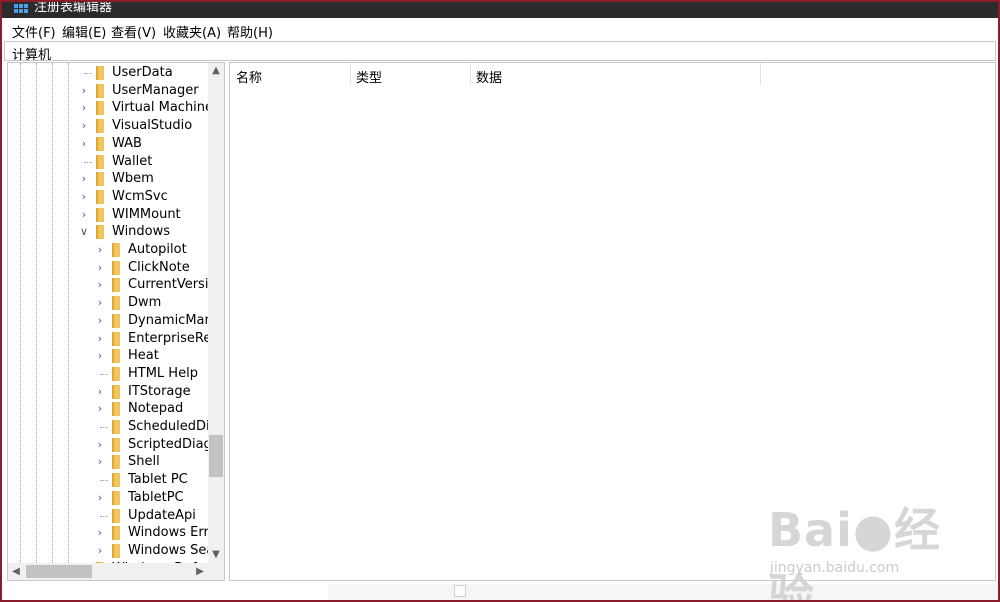  What do you see at coordinates (158, 480) in the screenshot?
I see `tree-item-label: Tablet PC` at bounding box center [158, 480].